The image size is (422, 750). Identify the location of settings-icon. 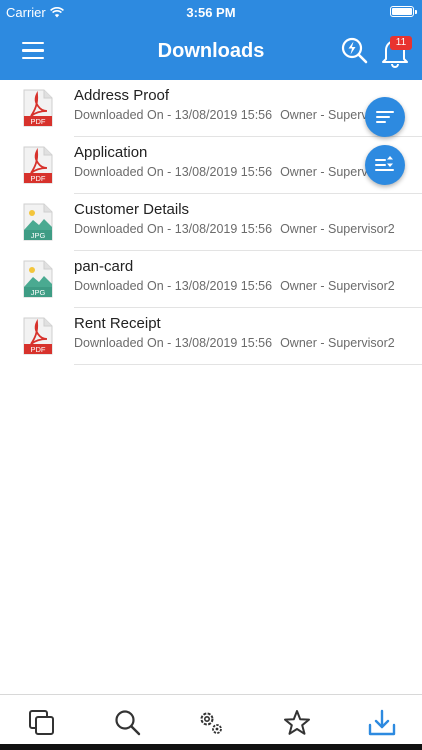
(211, 723).